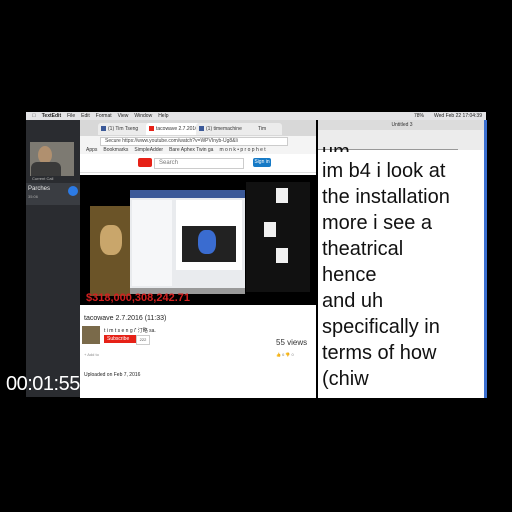 This screenshot has width=512, height=512. What do you see at coordinates (191, 150) in the screenshot?
I see `bookmark-aphex: Bare Aphex Twin ga` at bounding box center [191, 150].